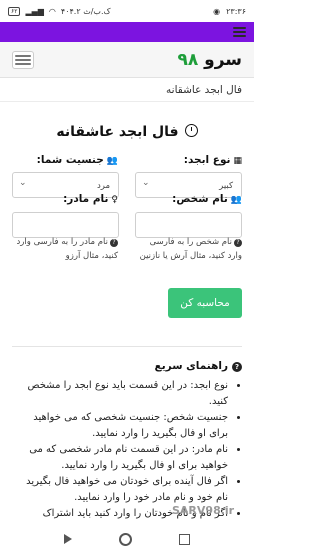  What do you see at coordinates (85, 11) in the screenshot?
I see `network-speed: ۴۰۴.۲ ک.ب/ث` at bounding box center [85, 11].